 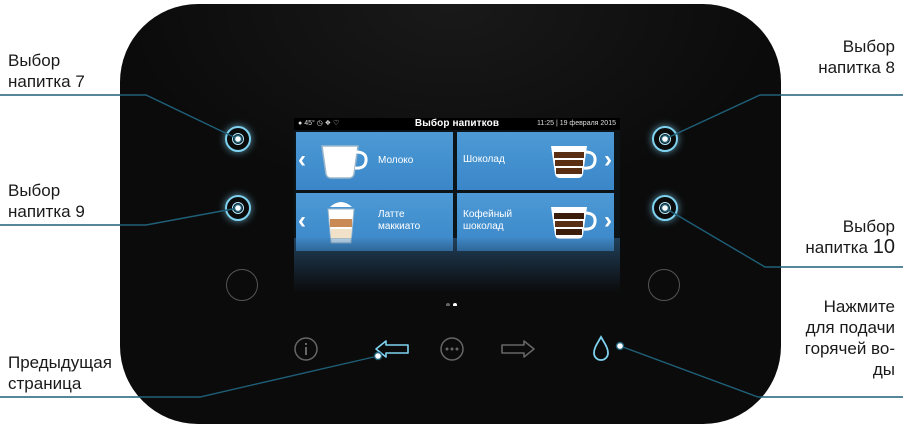 What do you see at coordinates (837, 247) in the screenshot?
I see `callout-line: напитка` at bounding box center [837, 247].